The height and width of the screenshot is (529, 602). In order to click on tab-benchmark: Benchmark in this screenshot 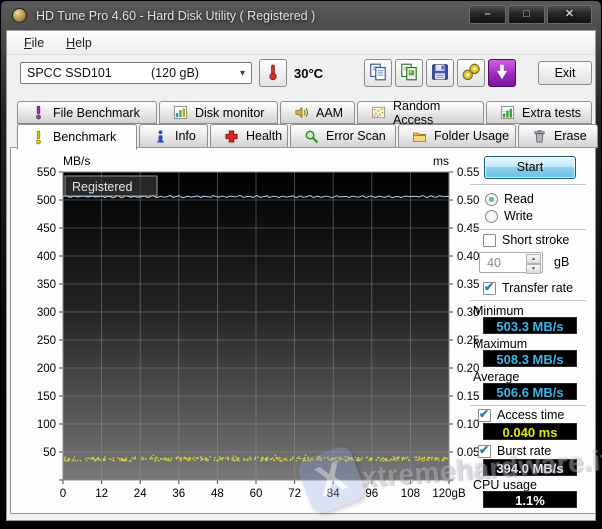, I will do `click(77, 137)`.